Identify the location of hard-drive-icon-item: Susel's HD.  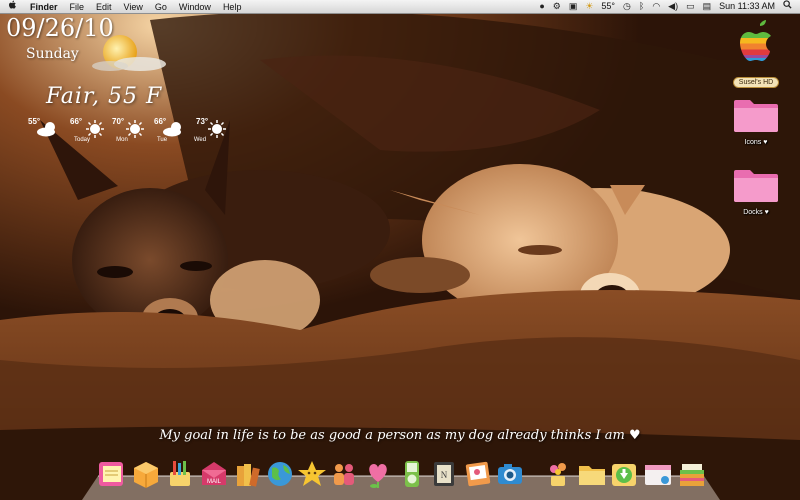
(756, 53).